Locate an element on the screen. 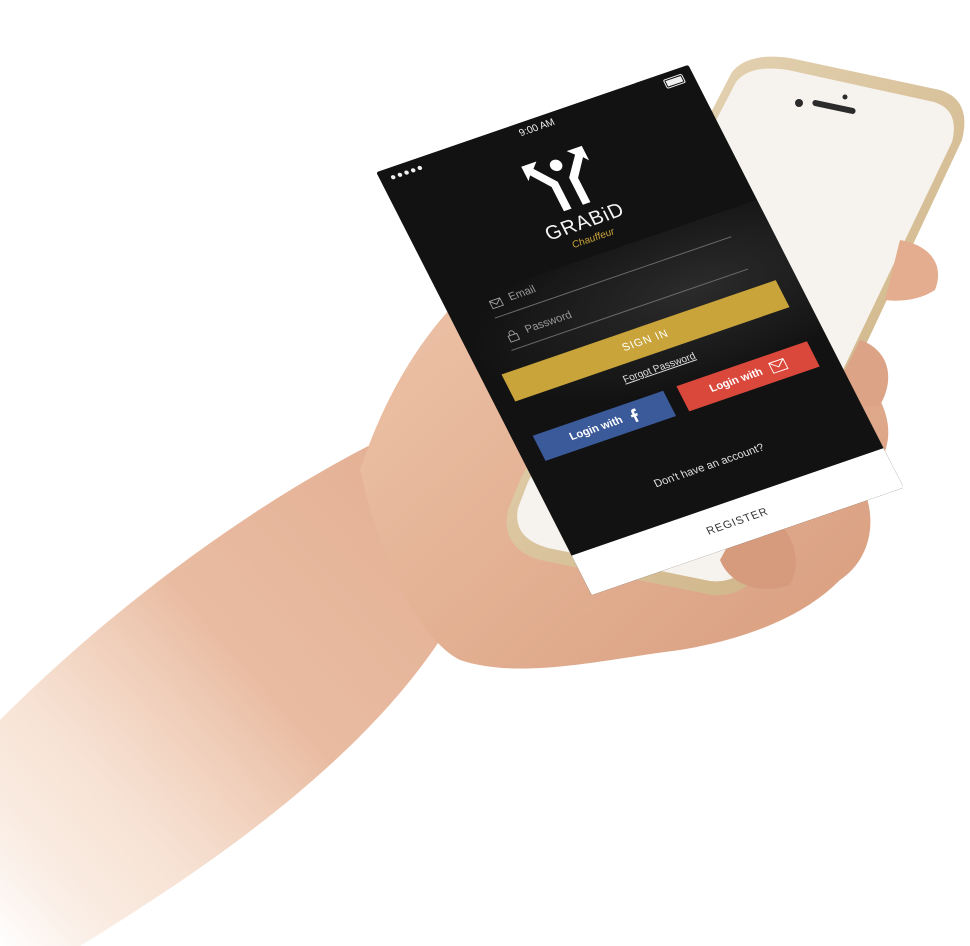 The height and width of the screenshot is (946, 970). email-placeholder: Email is located at coordinates (522, 293).